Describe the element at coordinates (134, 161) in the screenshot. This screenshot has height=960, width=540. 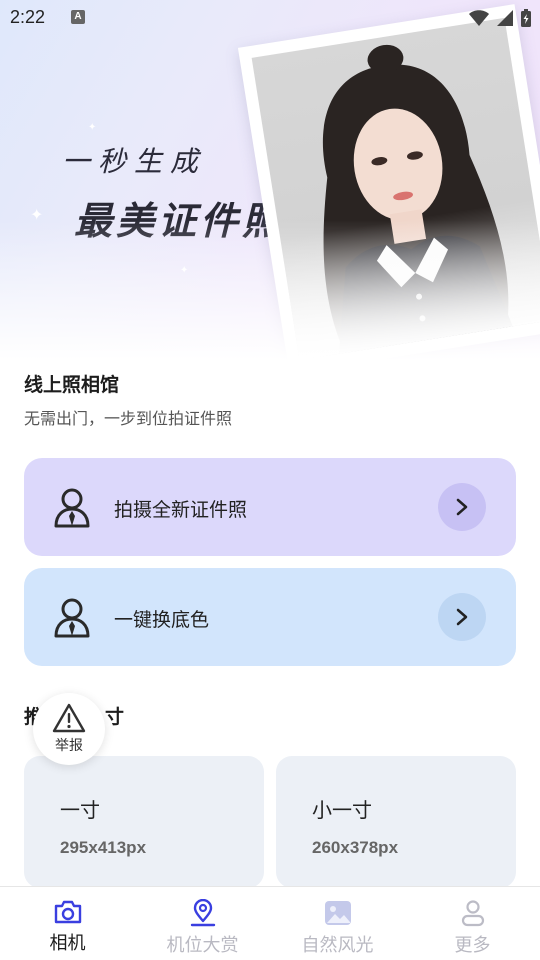
I see `hero-tagline: 一秒生成` at that location.